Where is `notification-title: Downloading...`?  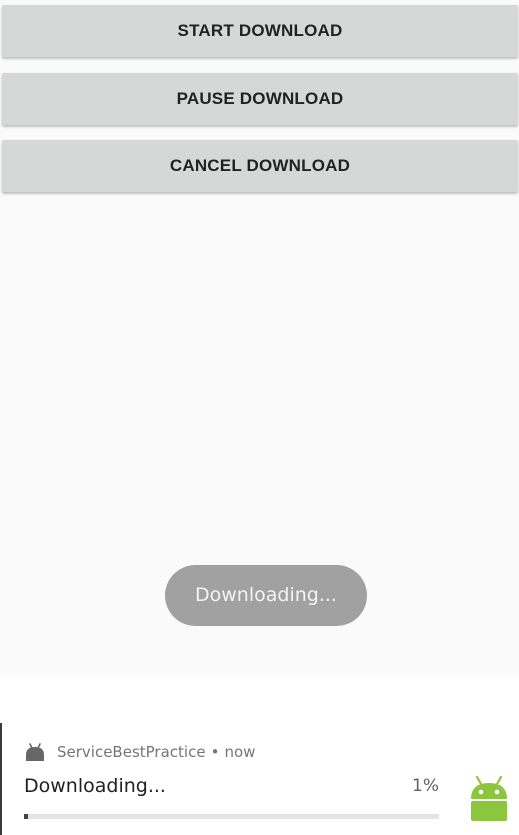
notification-title: Downloading... is located at coordinates (95, 786).